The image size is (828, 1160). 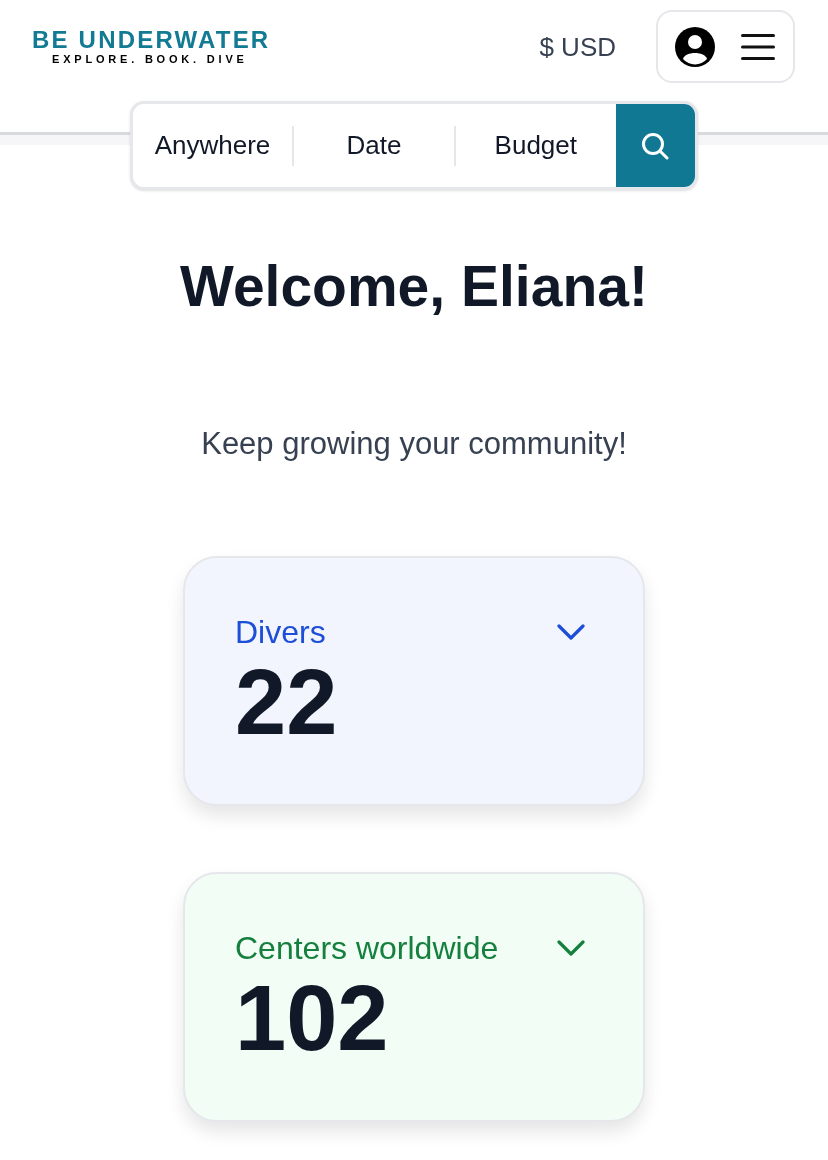 I want to click on menu-icon, so click(x=758, y=46).